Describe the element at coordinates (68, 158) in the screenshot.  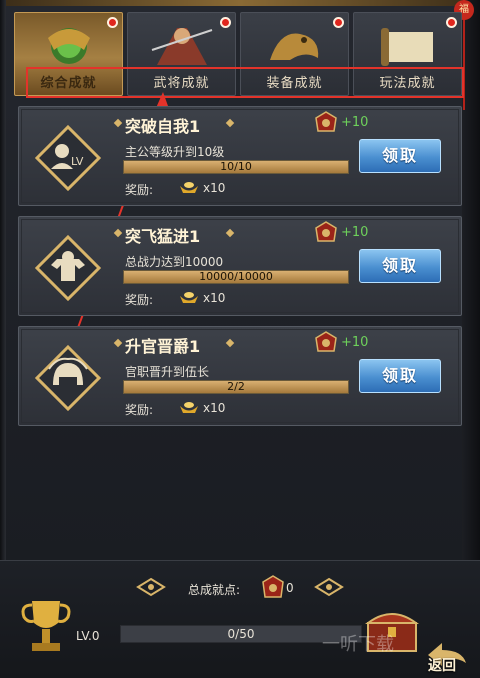
I see `level-up-icon: LV` at that location.